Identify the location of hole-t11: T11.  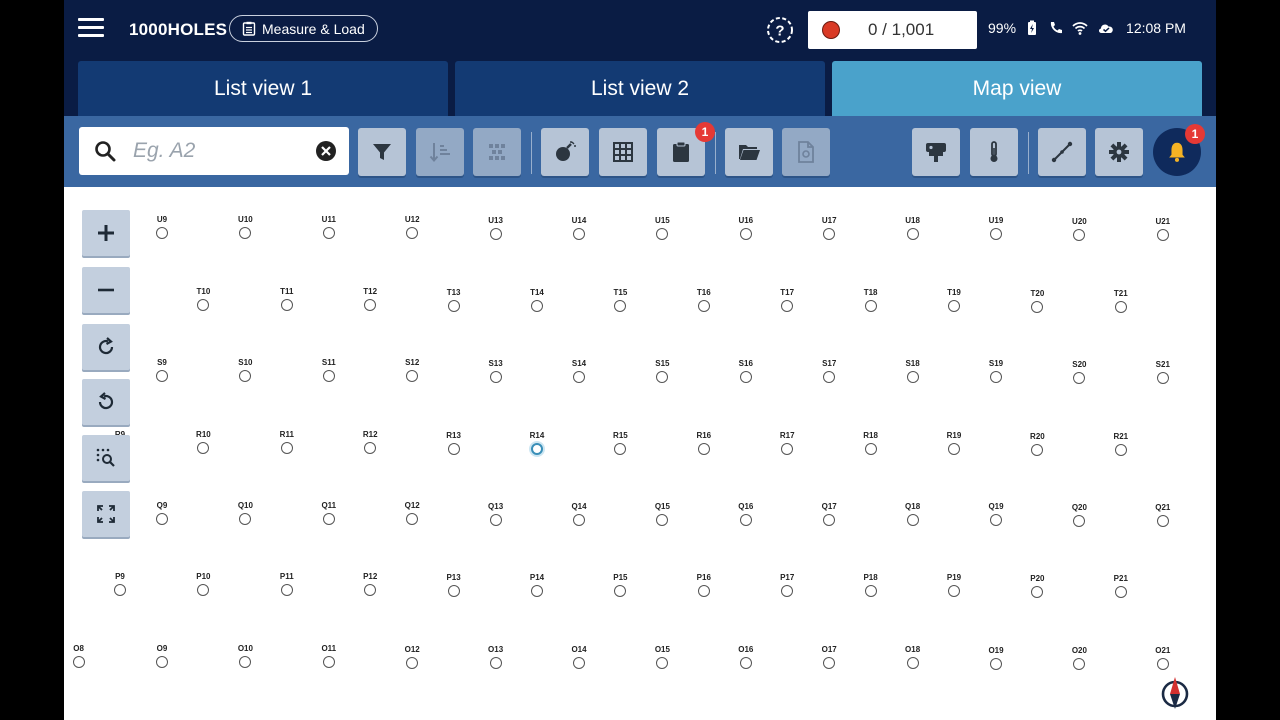
(287, 299).